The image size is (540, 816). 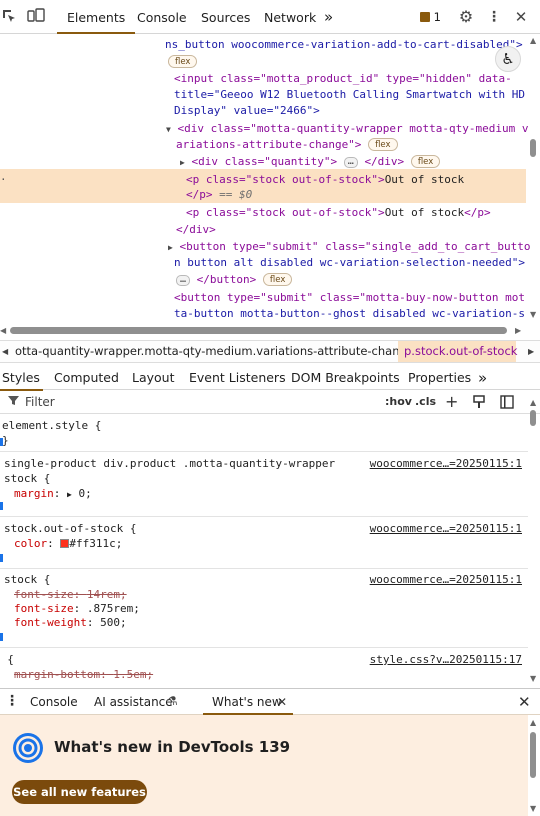 I want to click on rule-selector: stock.out-of-stock {, so click(x=70, y=528).